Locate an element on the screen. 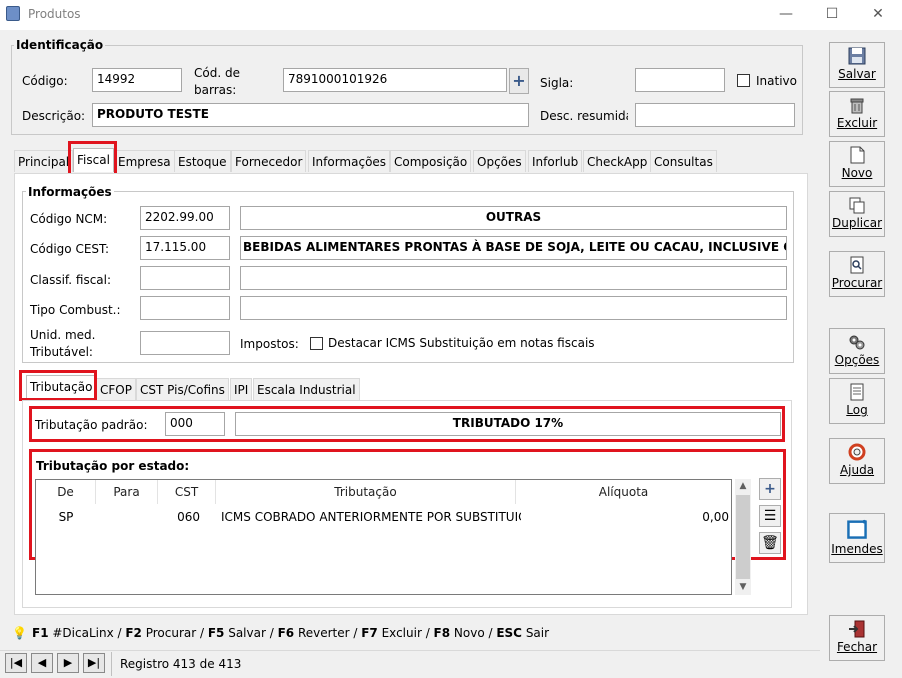  plus-icon: + is located at coordinates (519, 80).